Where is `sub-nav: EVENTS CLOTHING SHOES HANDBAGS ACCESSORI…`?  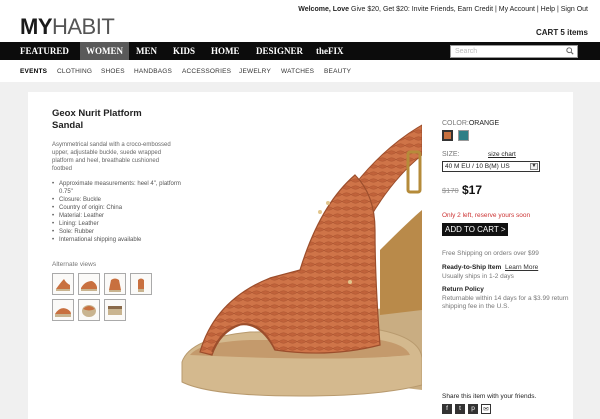 sub-nav: EVENTS CLOTHING SHOES HANDBAGS ACCESSORI… is located at coordinates (300, 72).